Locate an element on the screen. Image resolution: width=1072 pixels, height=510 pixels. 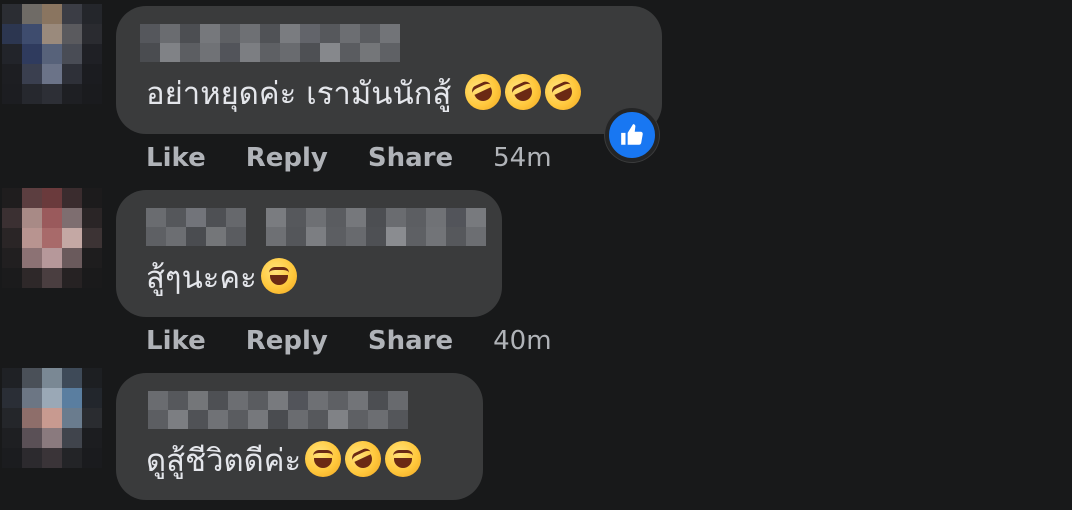
grinning-squinting-face-icon is located at coordinates (403, 459).